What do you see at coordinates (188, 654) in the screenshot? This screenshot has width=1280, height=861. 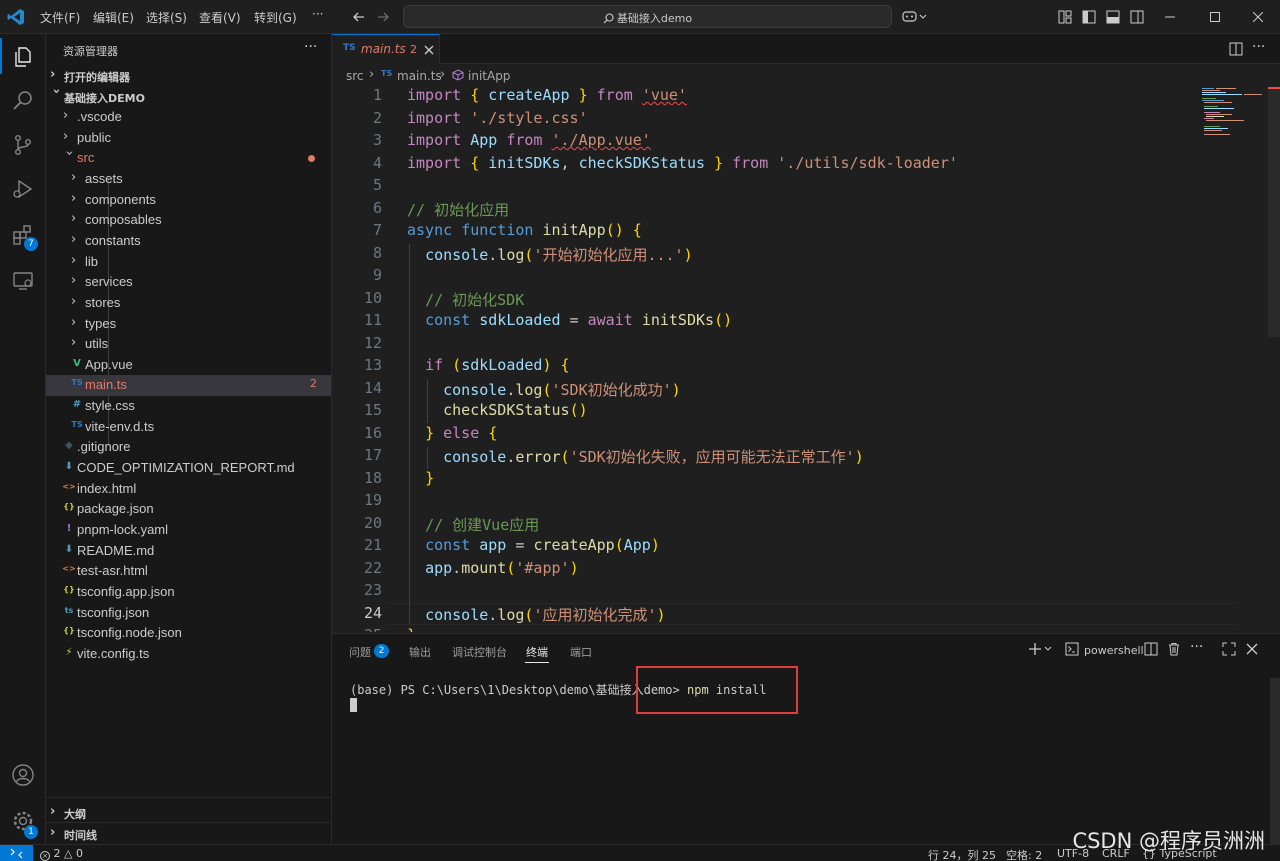 I see `file-tree-item: ⚡ vite.config.ts` at bounding box center [188, 654].